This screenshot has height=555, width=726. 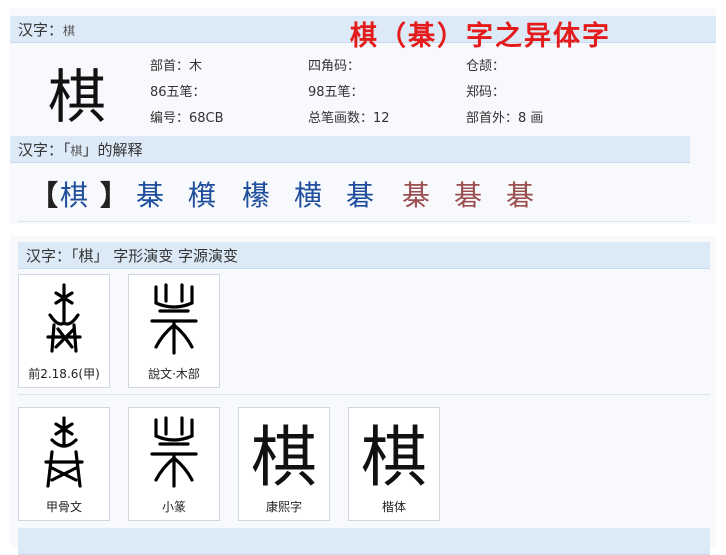 I want to click on evolution-header-bar: 汉字：「棋」 字形演变 字源演变, so click(x=364, y=255).